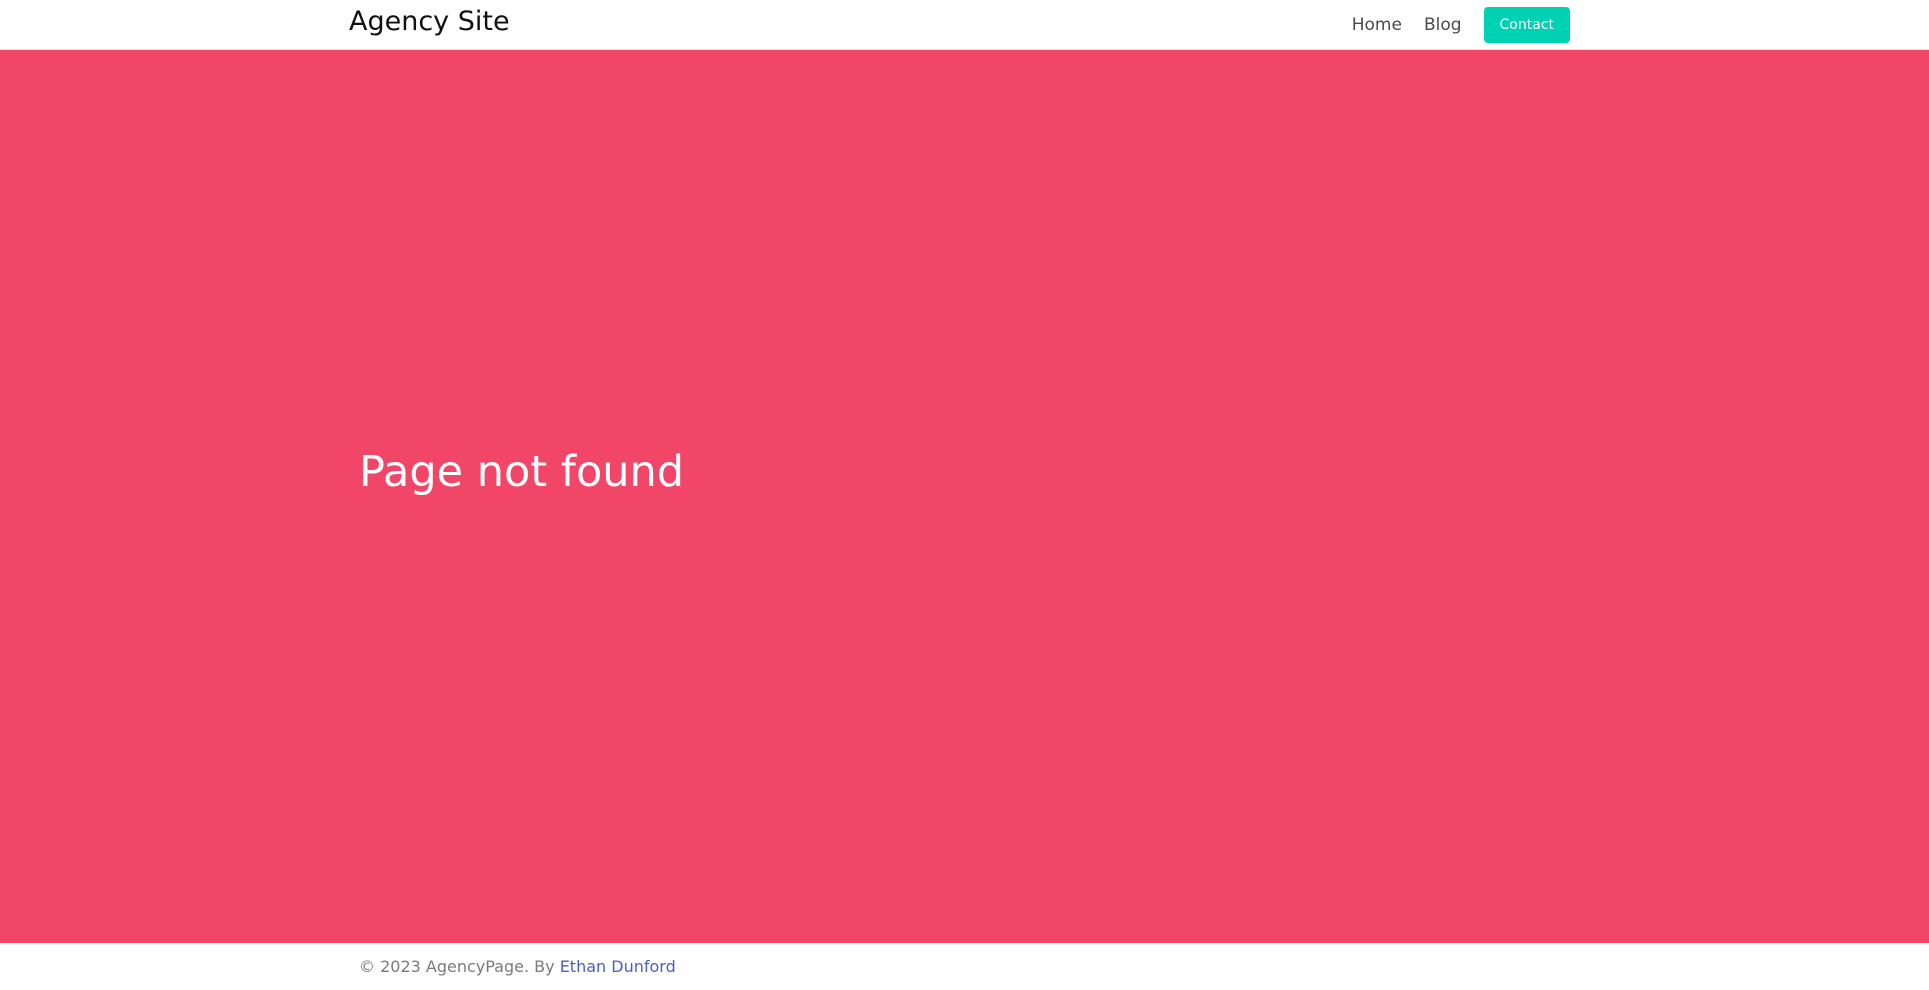  What do you see at coordinates (964, 966) in the screenshot?
I see `footer: © 2023 AgencyPage. By Ethan Dunford` at bounding box center [964, 966].